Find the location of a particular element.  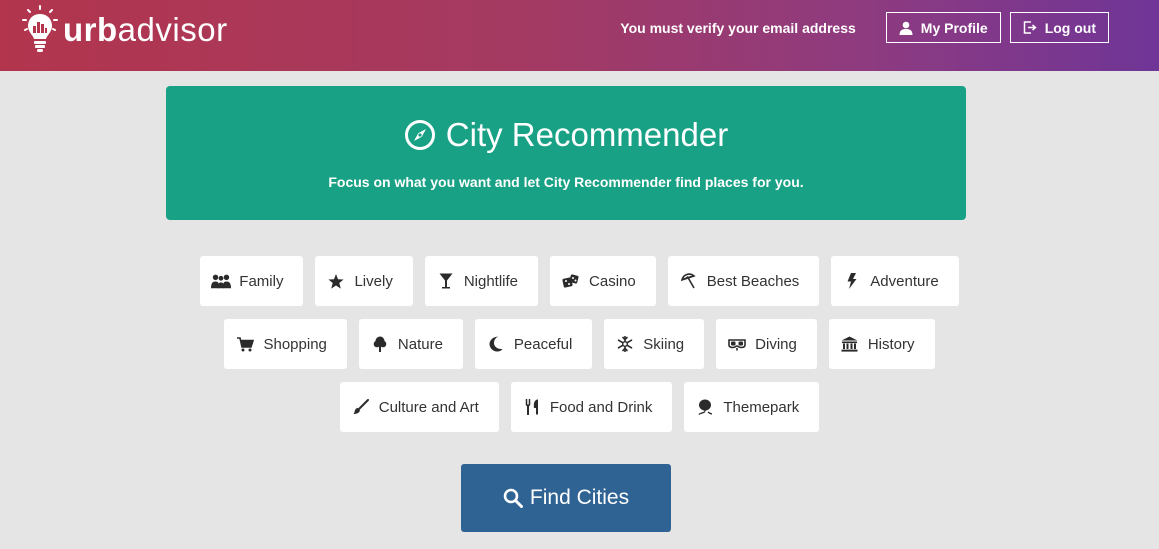

category-label: Lively is located at coordinates (373, 281).